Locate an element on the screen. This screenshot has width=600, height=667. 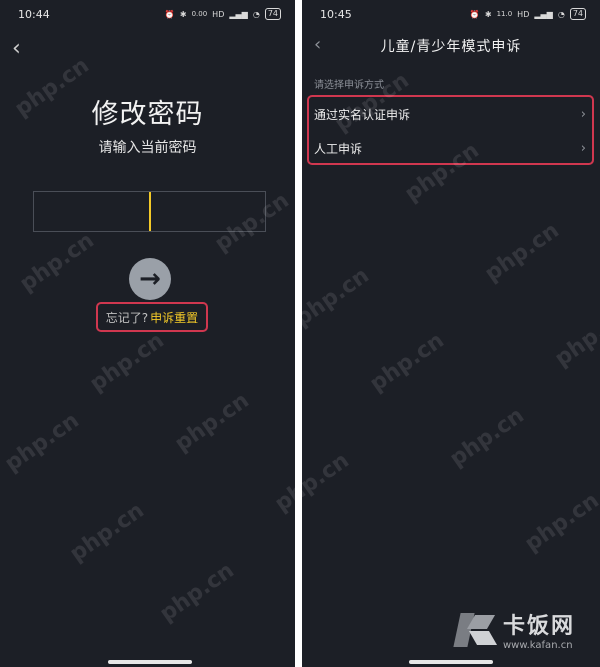
status-icons: ⏰ ✱ 11.0 HD ▂▄▆ ◔ 74 is located at coordinates (528, 14).